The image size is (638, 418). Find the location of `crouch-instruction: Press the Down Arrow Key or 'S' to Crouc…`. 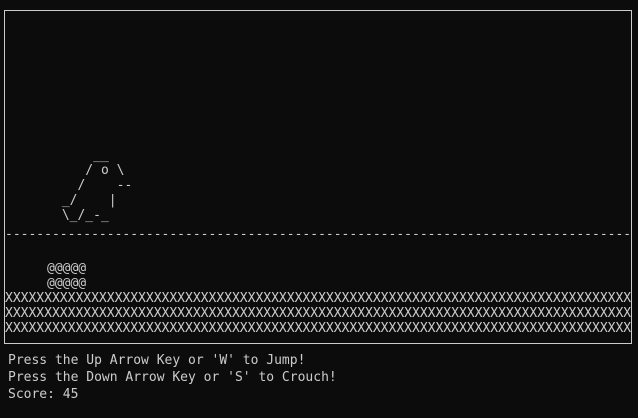

crouch-instruction: Press the Down Arrow Key or 'S' to Crouc… is located at coordinates (172, 377).